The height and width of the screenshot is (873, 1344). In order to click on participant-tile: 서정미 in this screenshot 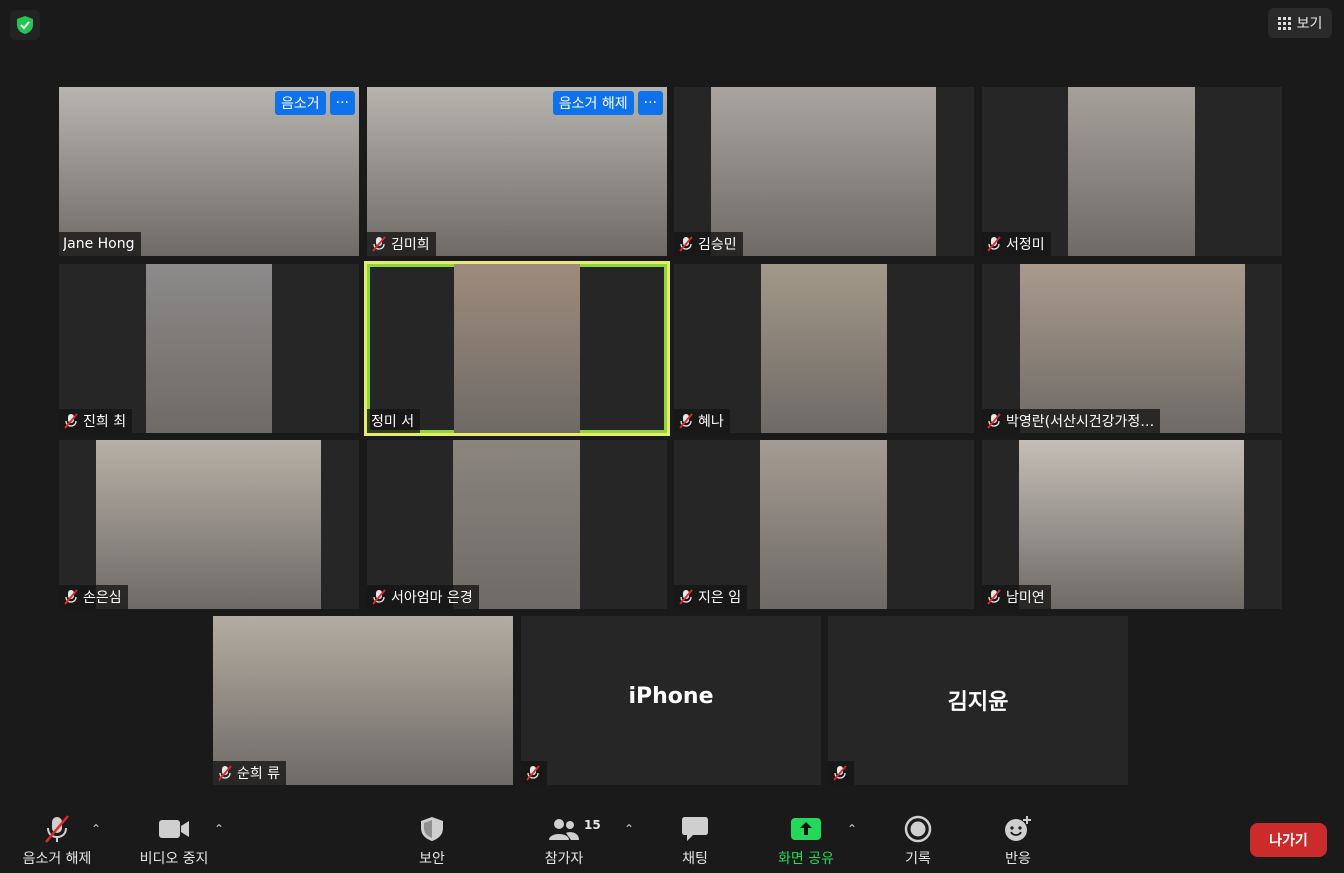, I will do `click(1132, 171)`.